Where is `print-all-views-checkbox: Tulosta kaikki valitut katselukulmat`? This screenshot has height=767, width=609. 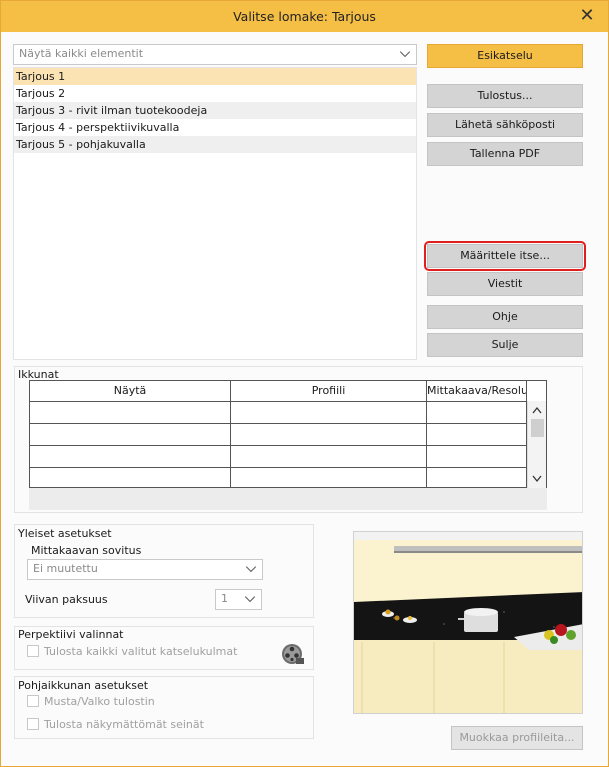
print-all-views-checkbox: Tulosta kaikki valitut katselukulmat is located at coordinates (132, 651).